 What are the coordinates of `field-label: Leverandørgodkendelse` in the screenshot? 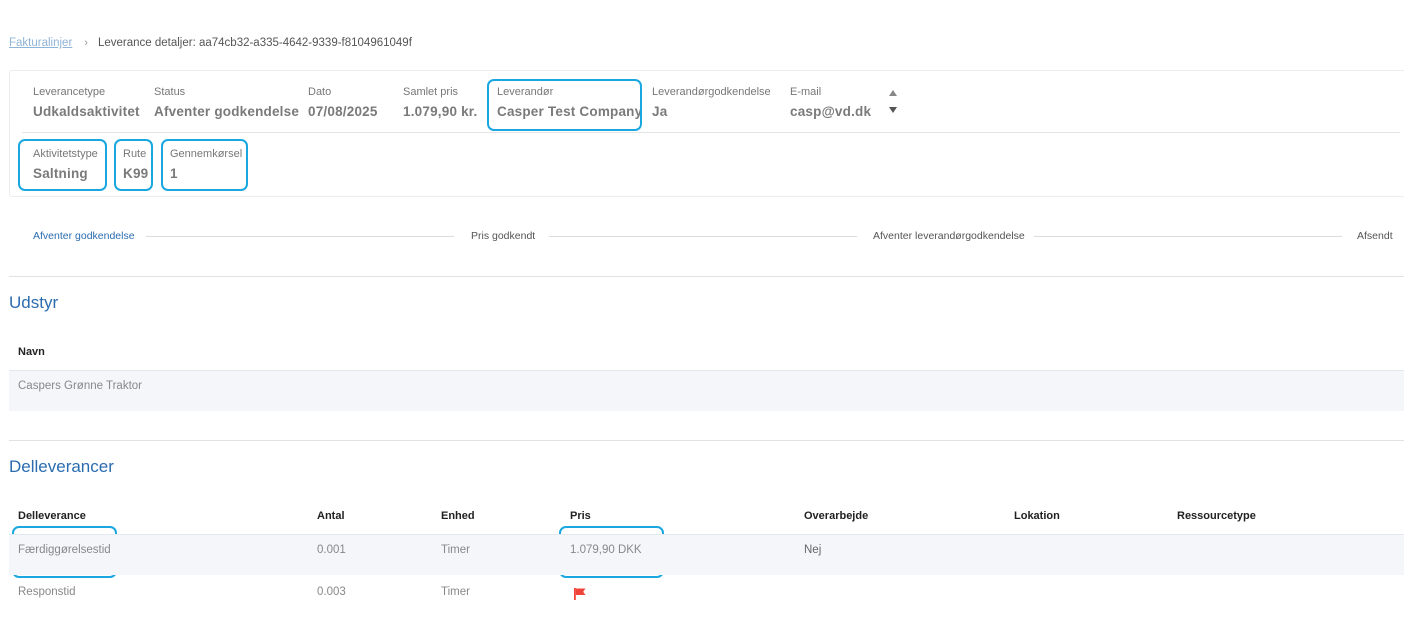 It's located at (711, 92).